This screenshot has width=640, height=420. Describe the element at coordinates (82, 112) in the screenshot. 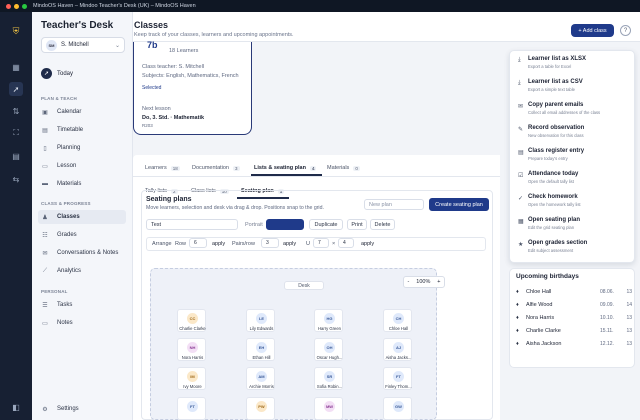

I see `sidebar-item-calendar: ▣ Calendar` at that location.